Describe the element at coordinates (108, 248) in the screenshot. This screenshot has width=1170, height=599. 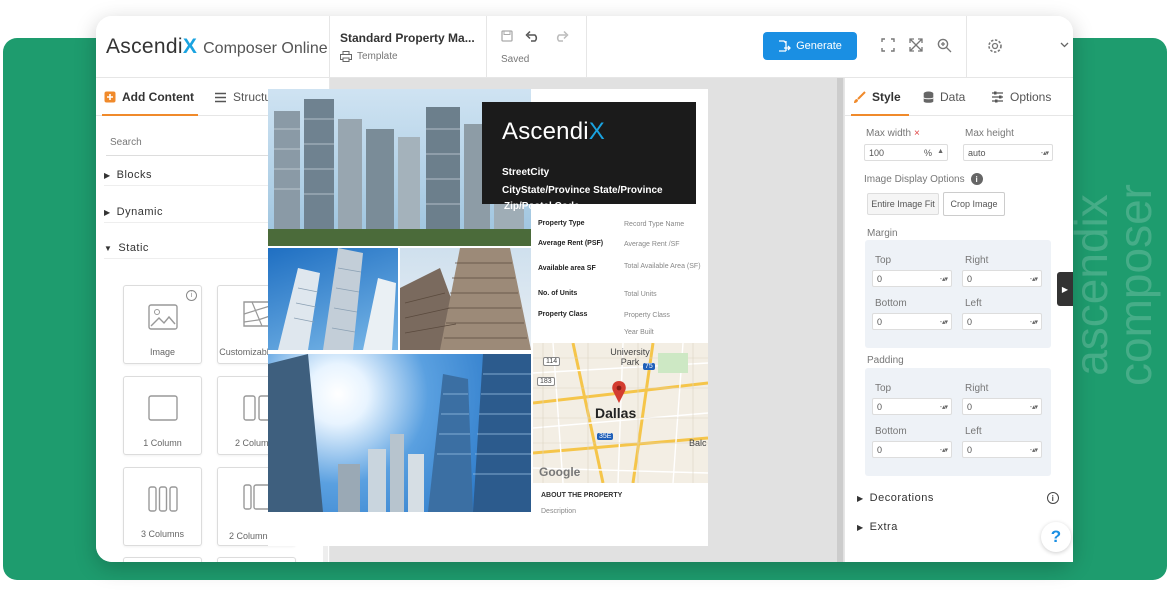
I see `caret-down-icon: ▼` at that location.